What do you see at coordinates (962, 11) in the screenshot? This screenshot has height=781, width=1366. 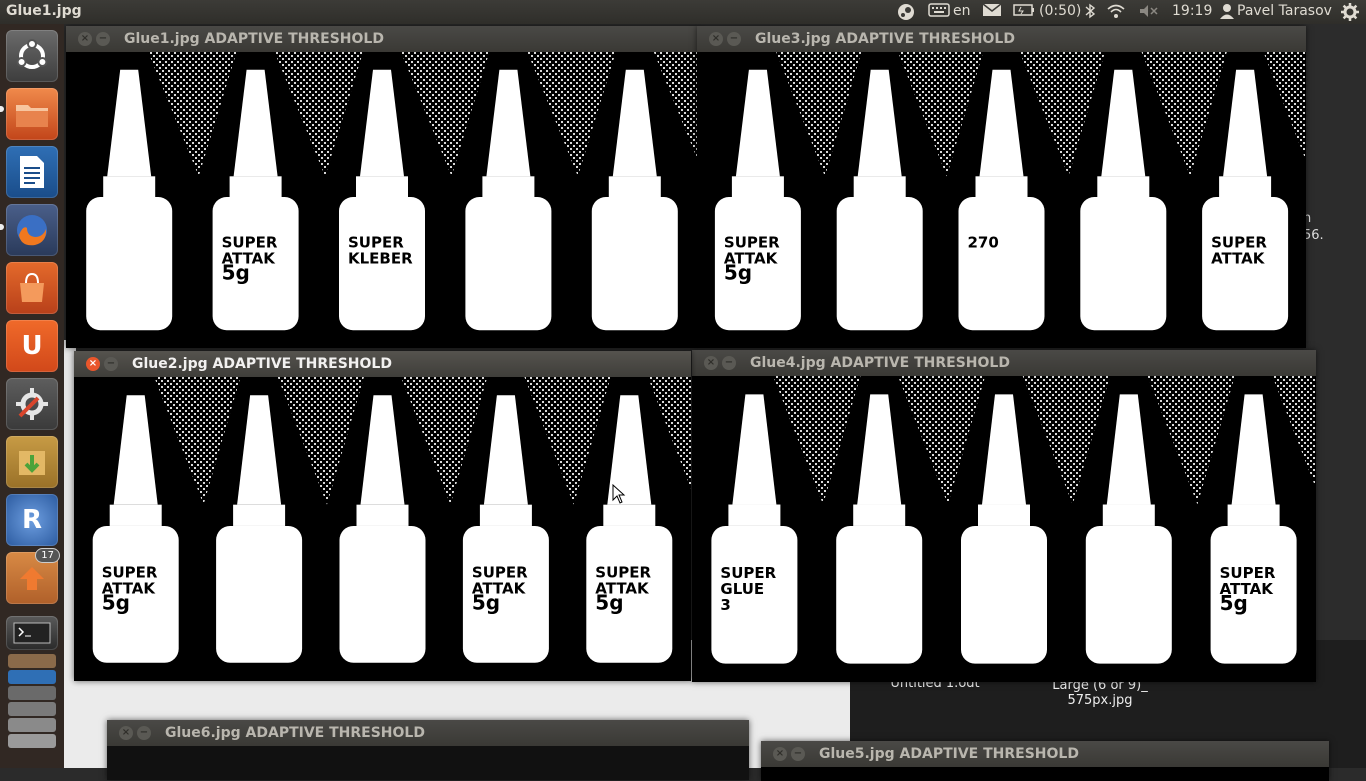 I see `keyboard-layout: en` at bounding box center [962, 11].